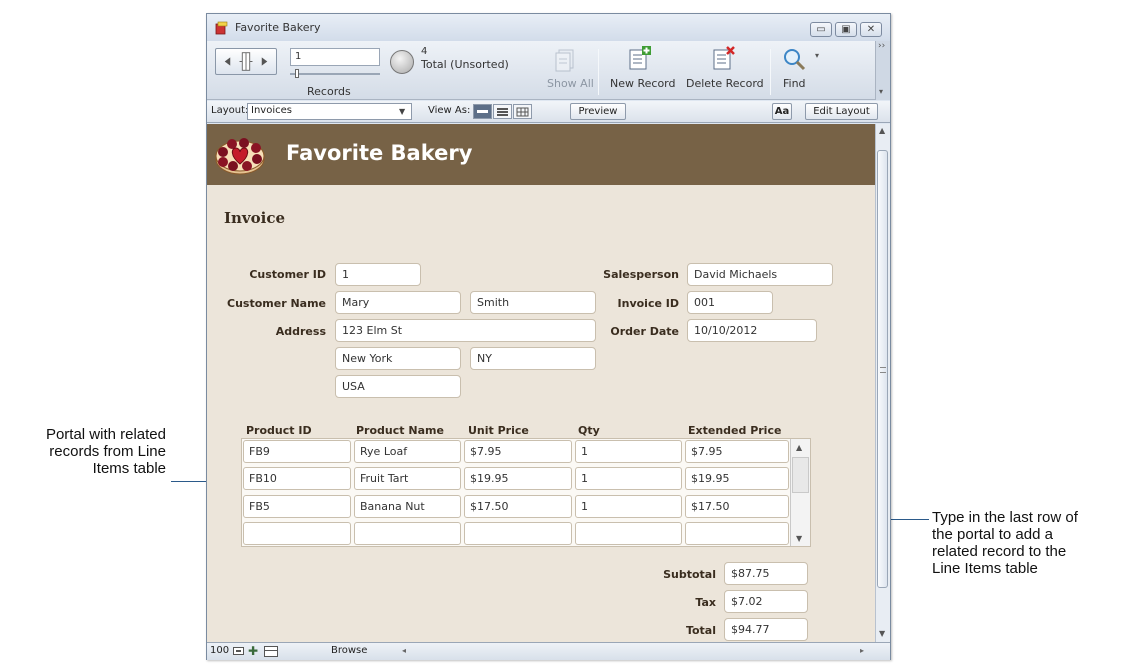  Describe the element at coordinates (882, 633) in the screenshot. I see `scroll-down-icon: ▼` at that location.